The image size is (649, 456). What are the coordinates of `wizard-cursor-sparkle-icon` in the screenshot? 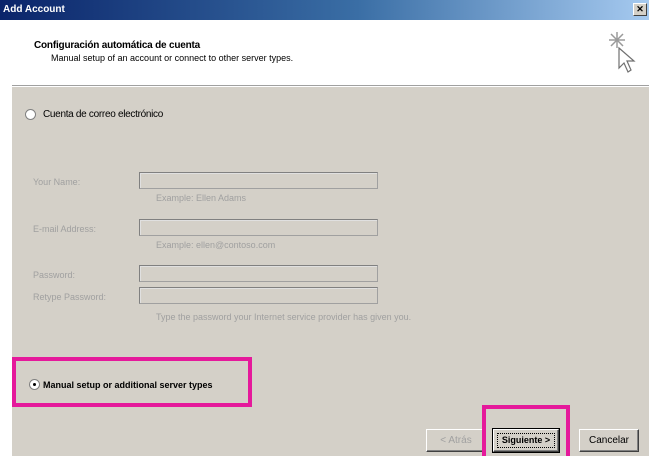 It's located at (622, 52).